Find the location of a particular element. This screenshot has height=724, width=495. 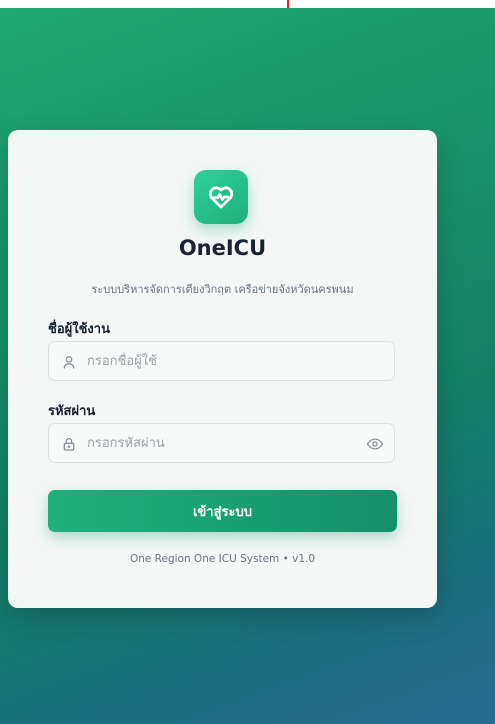

eye-icon is located at coordinates (375, 444).